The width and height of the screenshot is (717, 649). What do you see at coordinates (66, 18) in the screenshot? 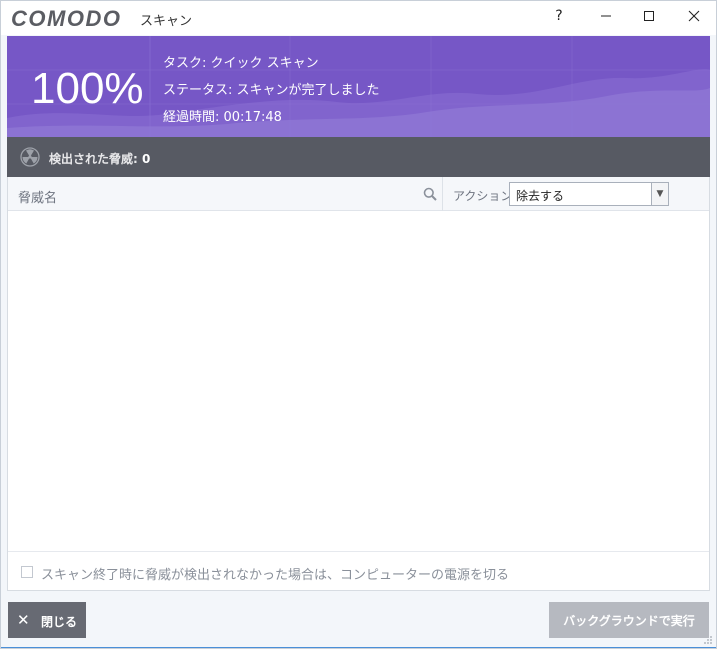
I see `comodo-logo: COMODO` at bounding box center [66, 18].